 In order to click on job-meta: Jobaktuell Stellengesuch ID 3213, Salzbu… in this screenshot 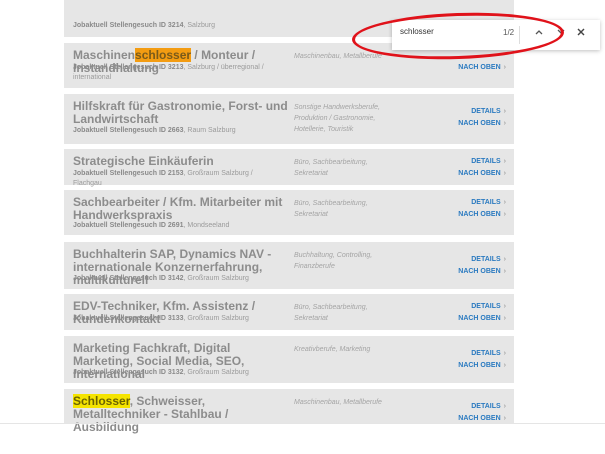, I will do `click(168, 72)`.